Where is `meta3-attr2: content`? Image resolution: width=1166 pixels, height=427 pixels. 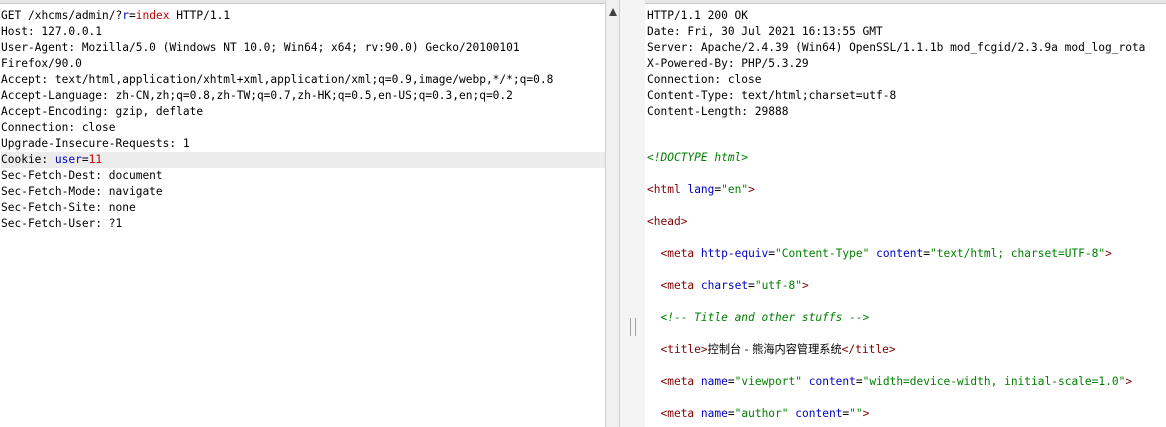 meta3-attr2: content is located at coordinates (832, 381).